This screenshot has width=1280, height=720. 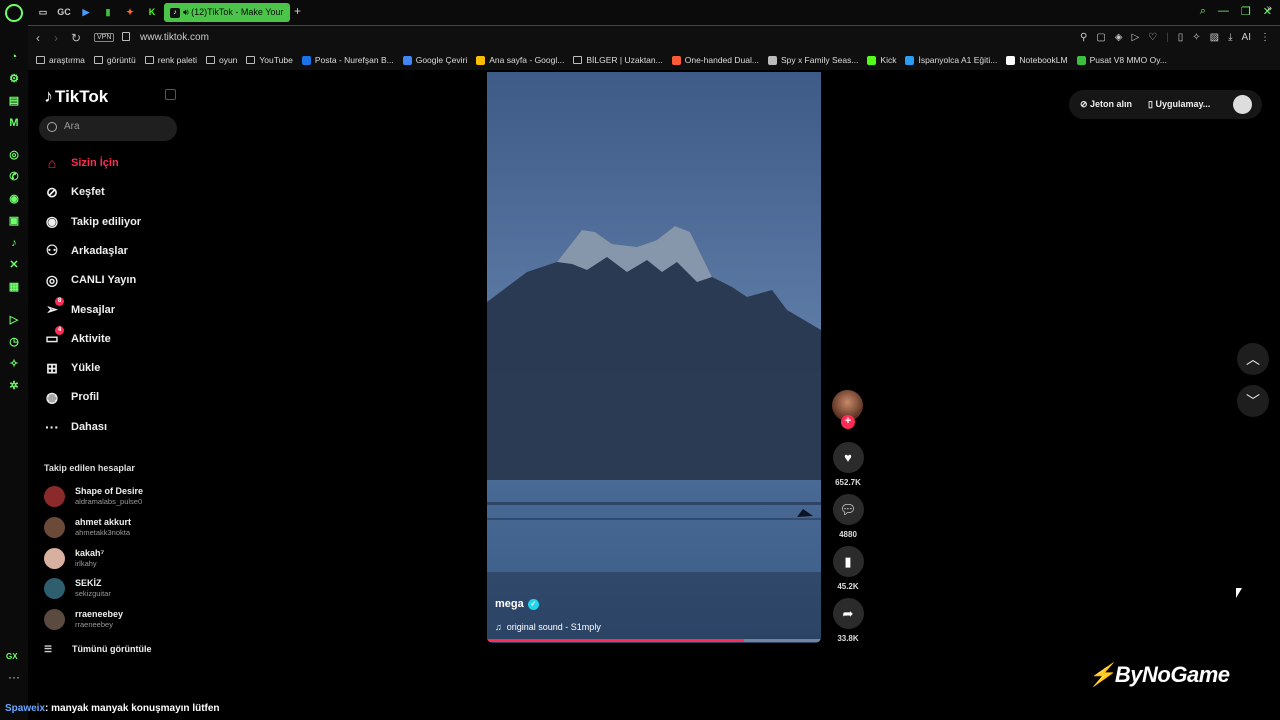 What do you see at coordinates (71, 368) in the screenshot?
I see `sidebar-item-upload: ⊞ Yükle` at bounding box center [71, 368].